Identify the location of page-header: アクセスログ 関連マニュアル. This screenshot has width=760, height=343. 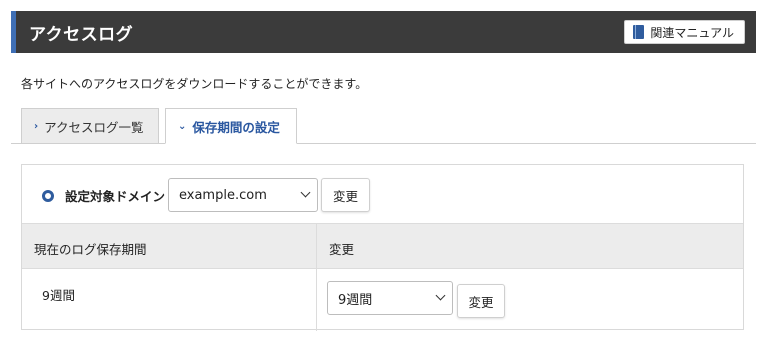
(383, 32).